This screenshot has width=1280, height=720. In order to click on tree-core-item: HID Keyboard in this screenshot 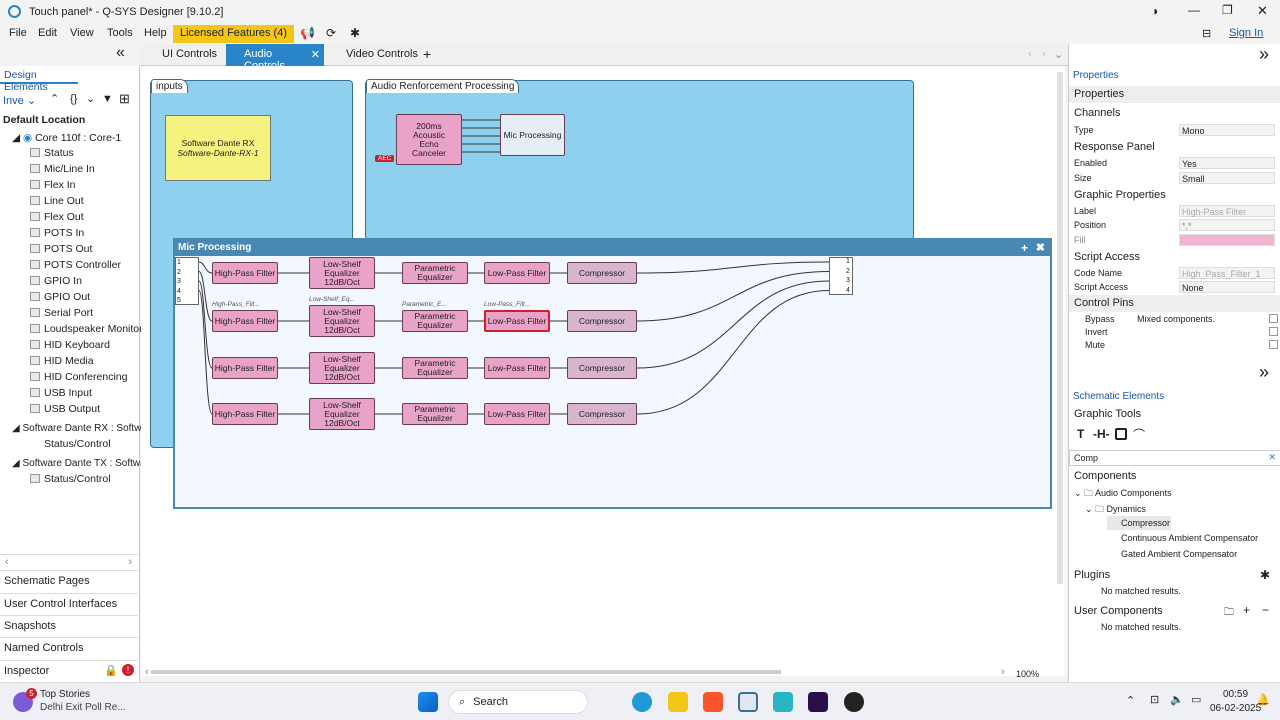, I will do `click(70, 345)`.